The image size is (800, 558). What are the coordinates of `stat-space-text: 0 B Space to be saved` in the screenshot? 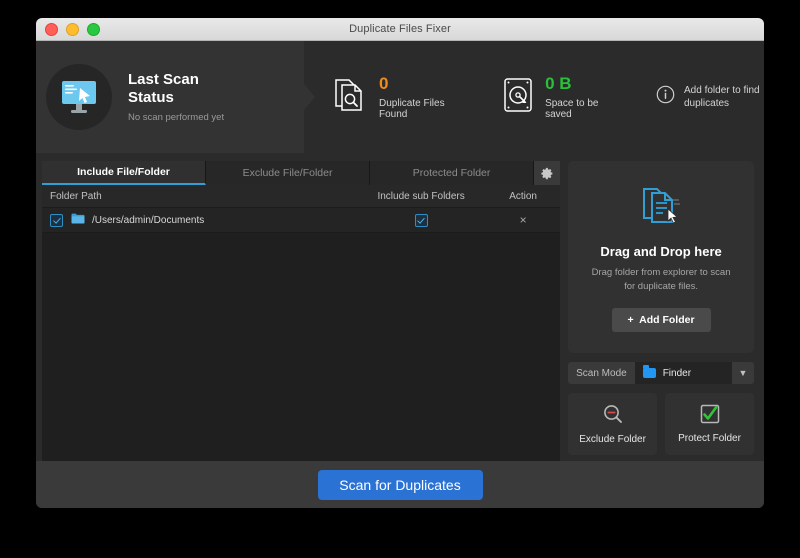 It's located at (579, 97).